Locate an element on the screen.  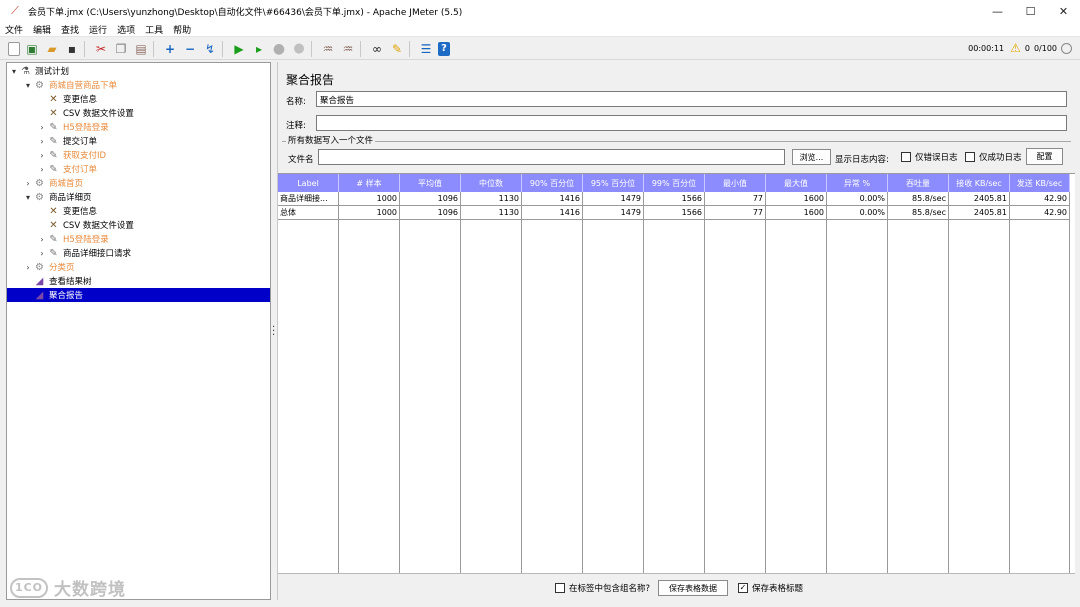
column-header: 99% 百分位 is located at coordinates (674, 183).